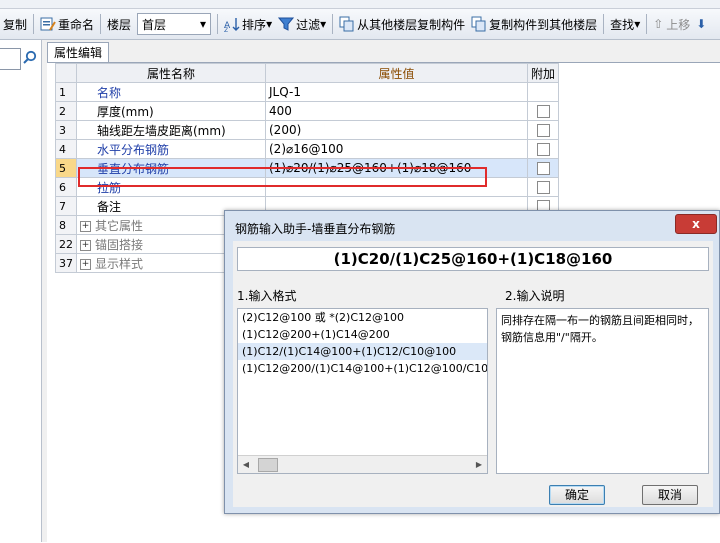 The height and width of the screenshot is (543, 720). What do you see at coordinates (254, 24) in the screenshot?
I see `sort-button-label: 排序` at bounding box center [254, 24].